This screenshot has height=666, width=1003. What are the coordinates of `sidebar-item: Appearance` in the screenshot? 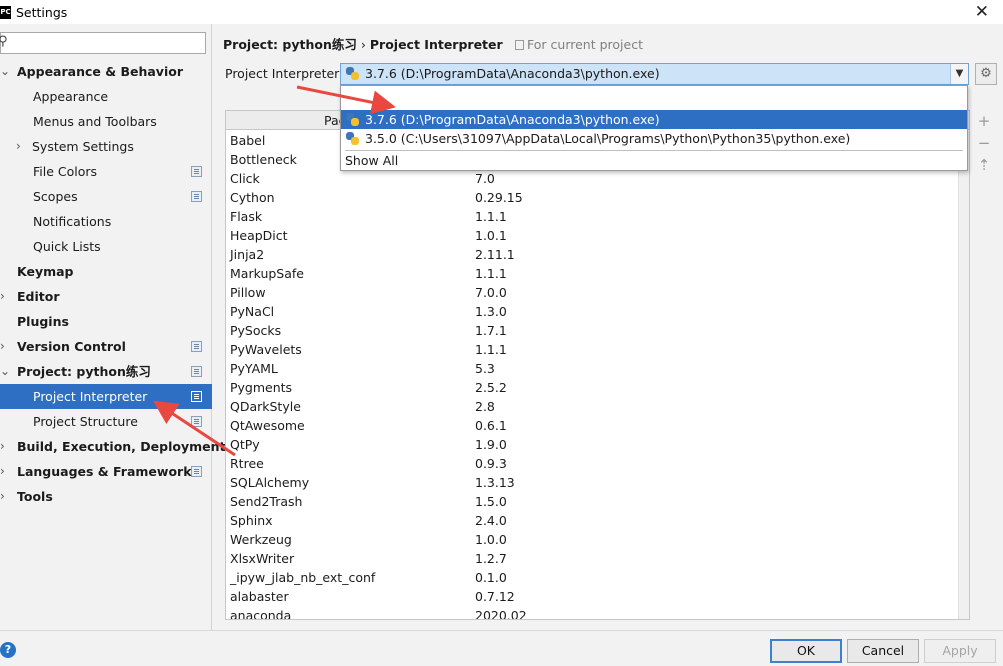 It's located at (106, 96).